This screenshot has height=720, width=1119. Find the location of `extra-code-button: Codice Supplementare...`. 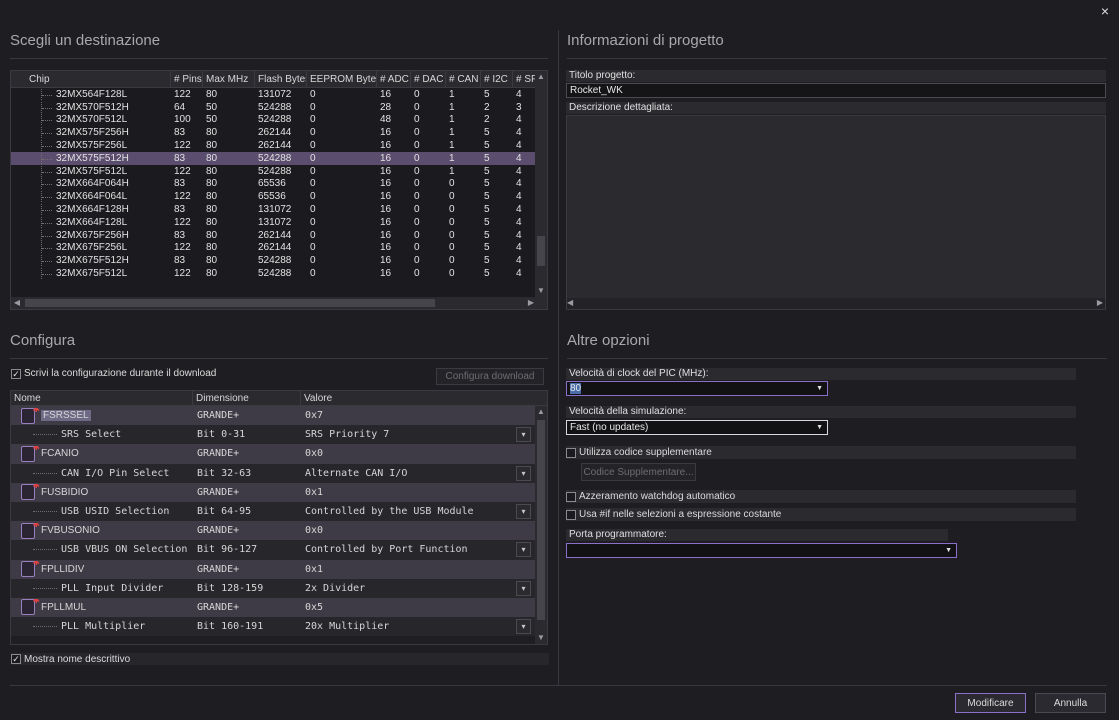

extra-code-button: Codice Supplementare... is located at coordinates (638, 472).